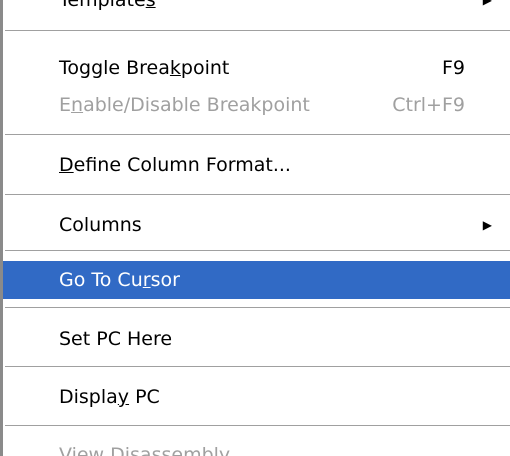 The width and height of the screenshot is (510, 456). What do you see at coordinates (453, 68) in the screenshot?
I see `menu-item-shortcut: F9` at bounding box center [453, 68].